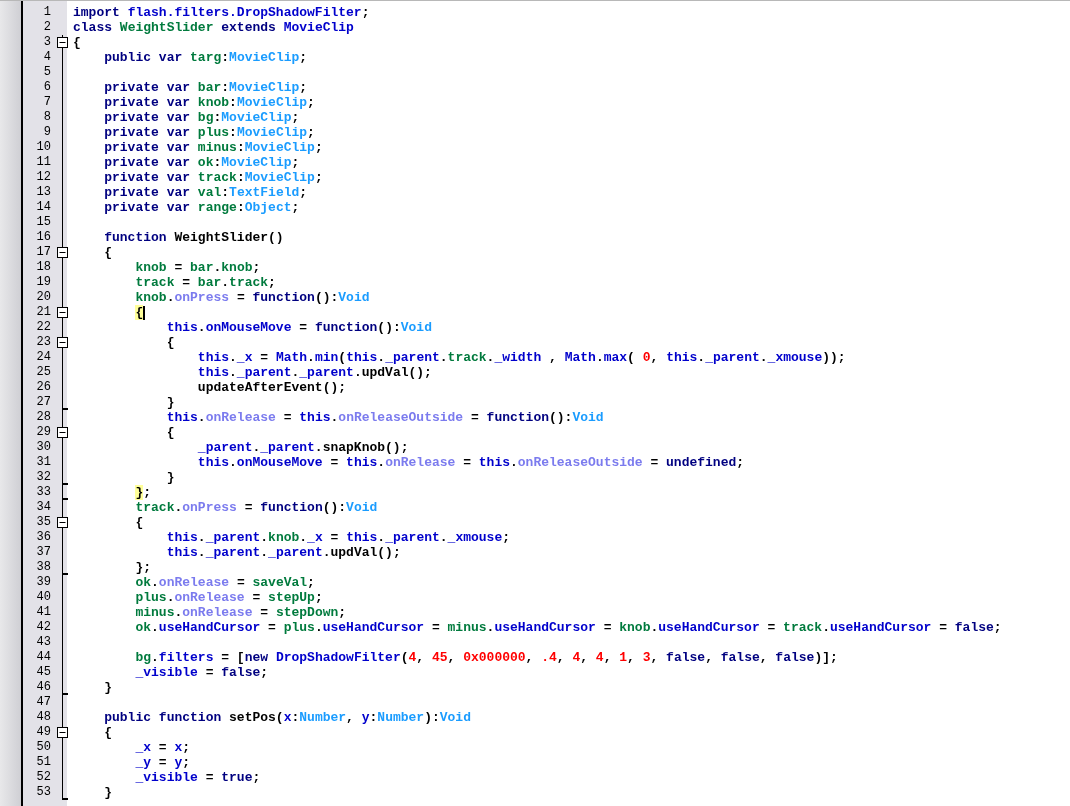 The width and height of the screenshot is (1070, 806). I want to click on line-number: 11, so click(43, 162).